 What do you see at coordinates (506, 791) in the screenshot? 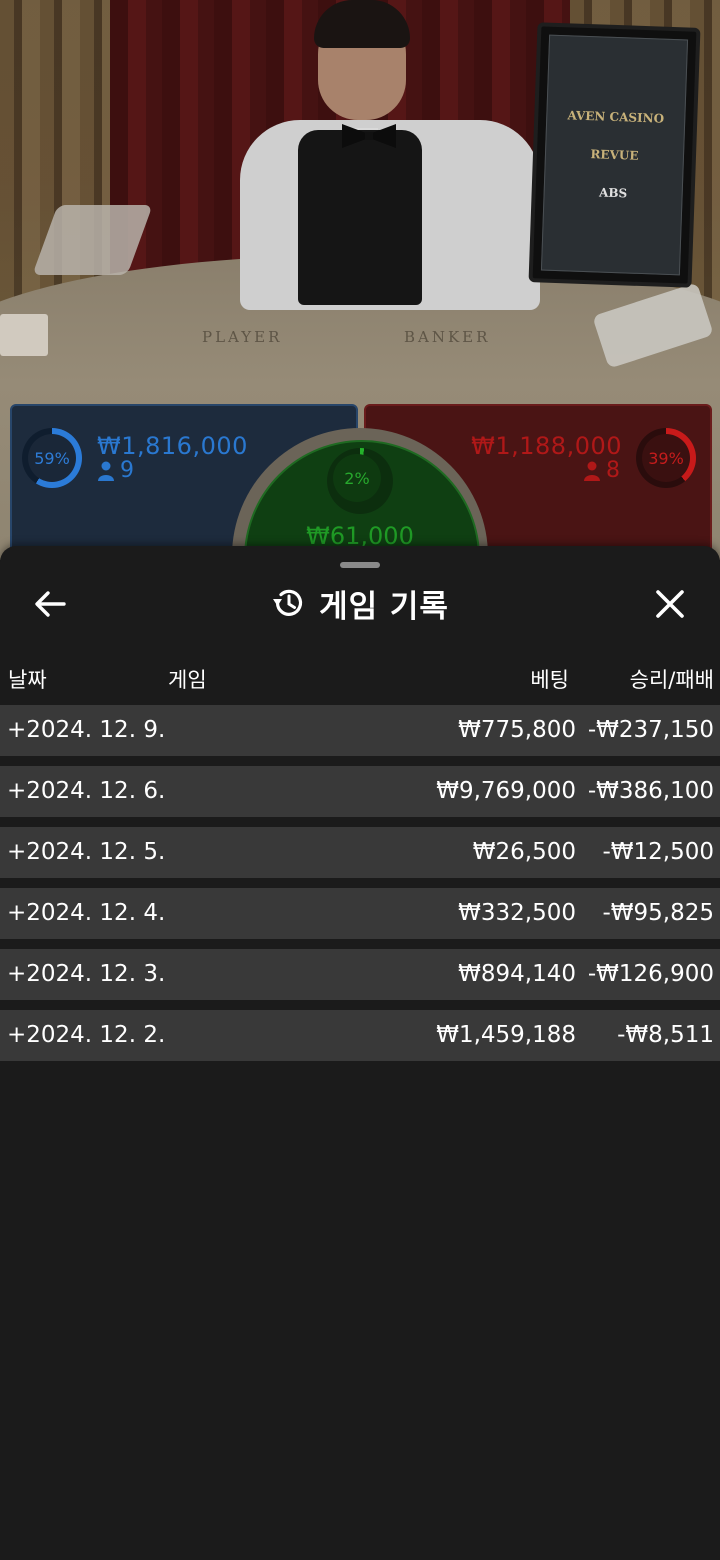
I see `row-bet: ₩9,769,000` at bounding box center [506, 791].